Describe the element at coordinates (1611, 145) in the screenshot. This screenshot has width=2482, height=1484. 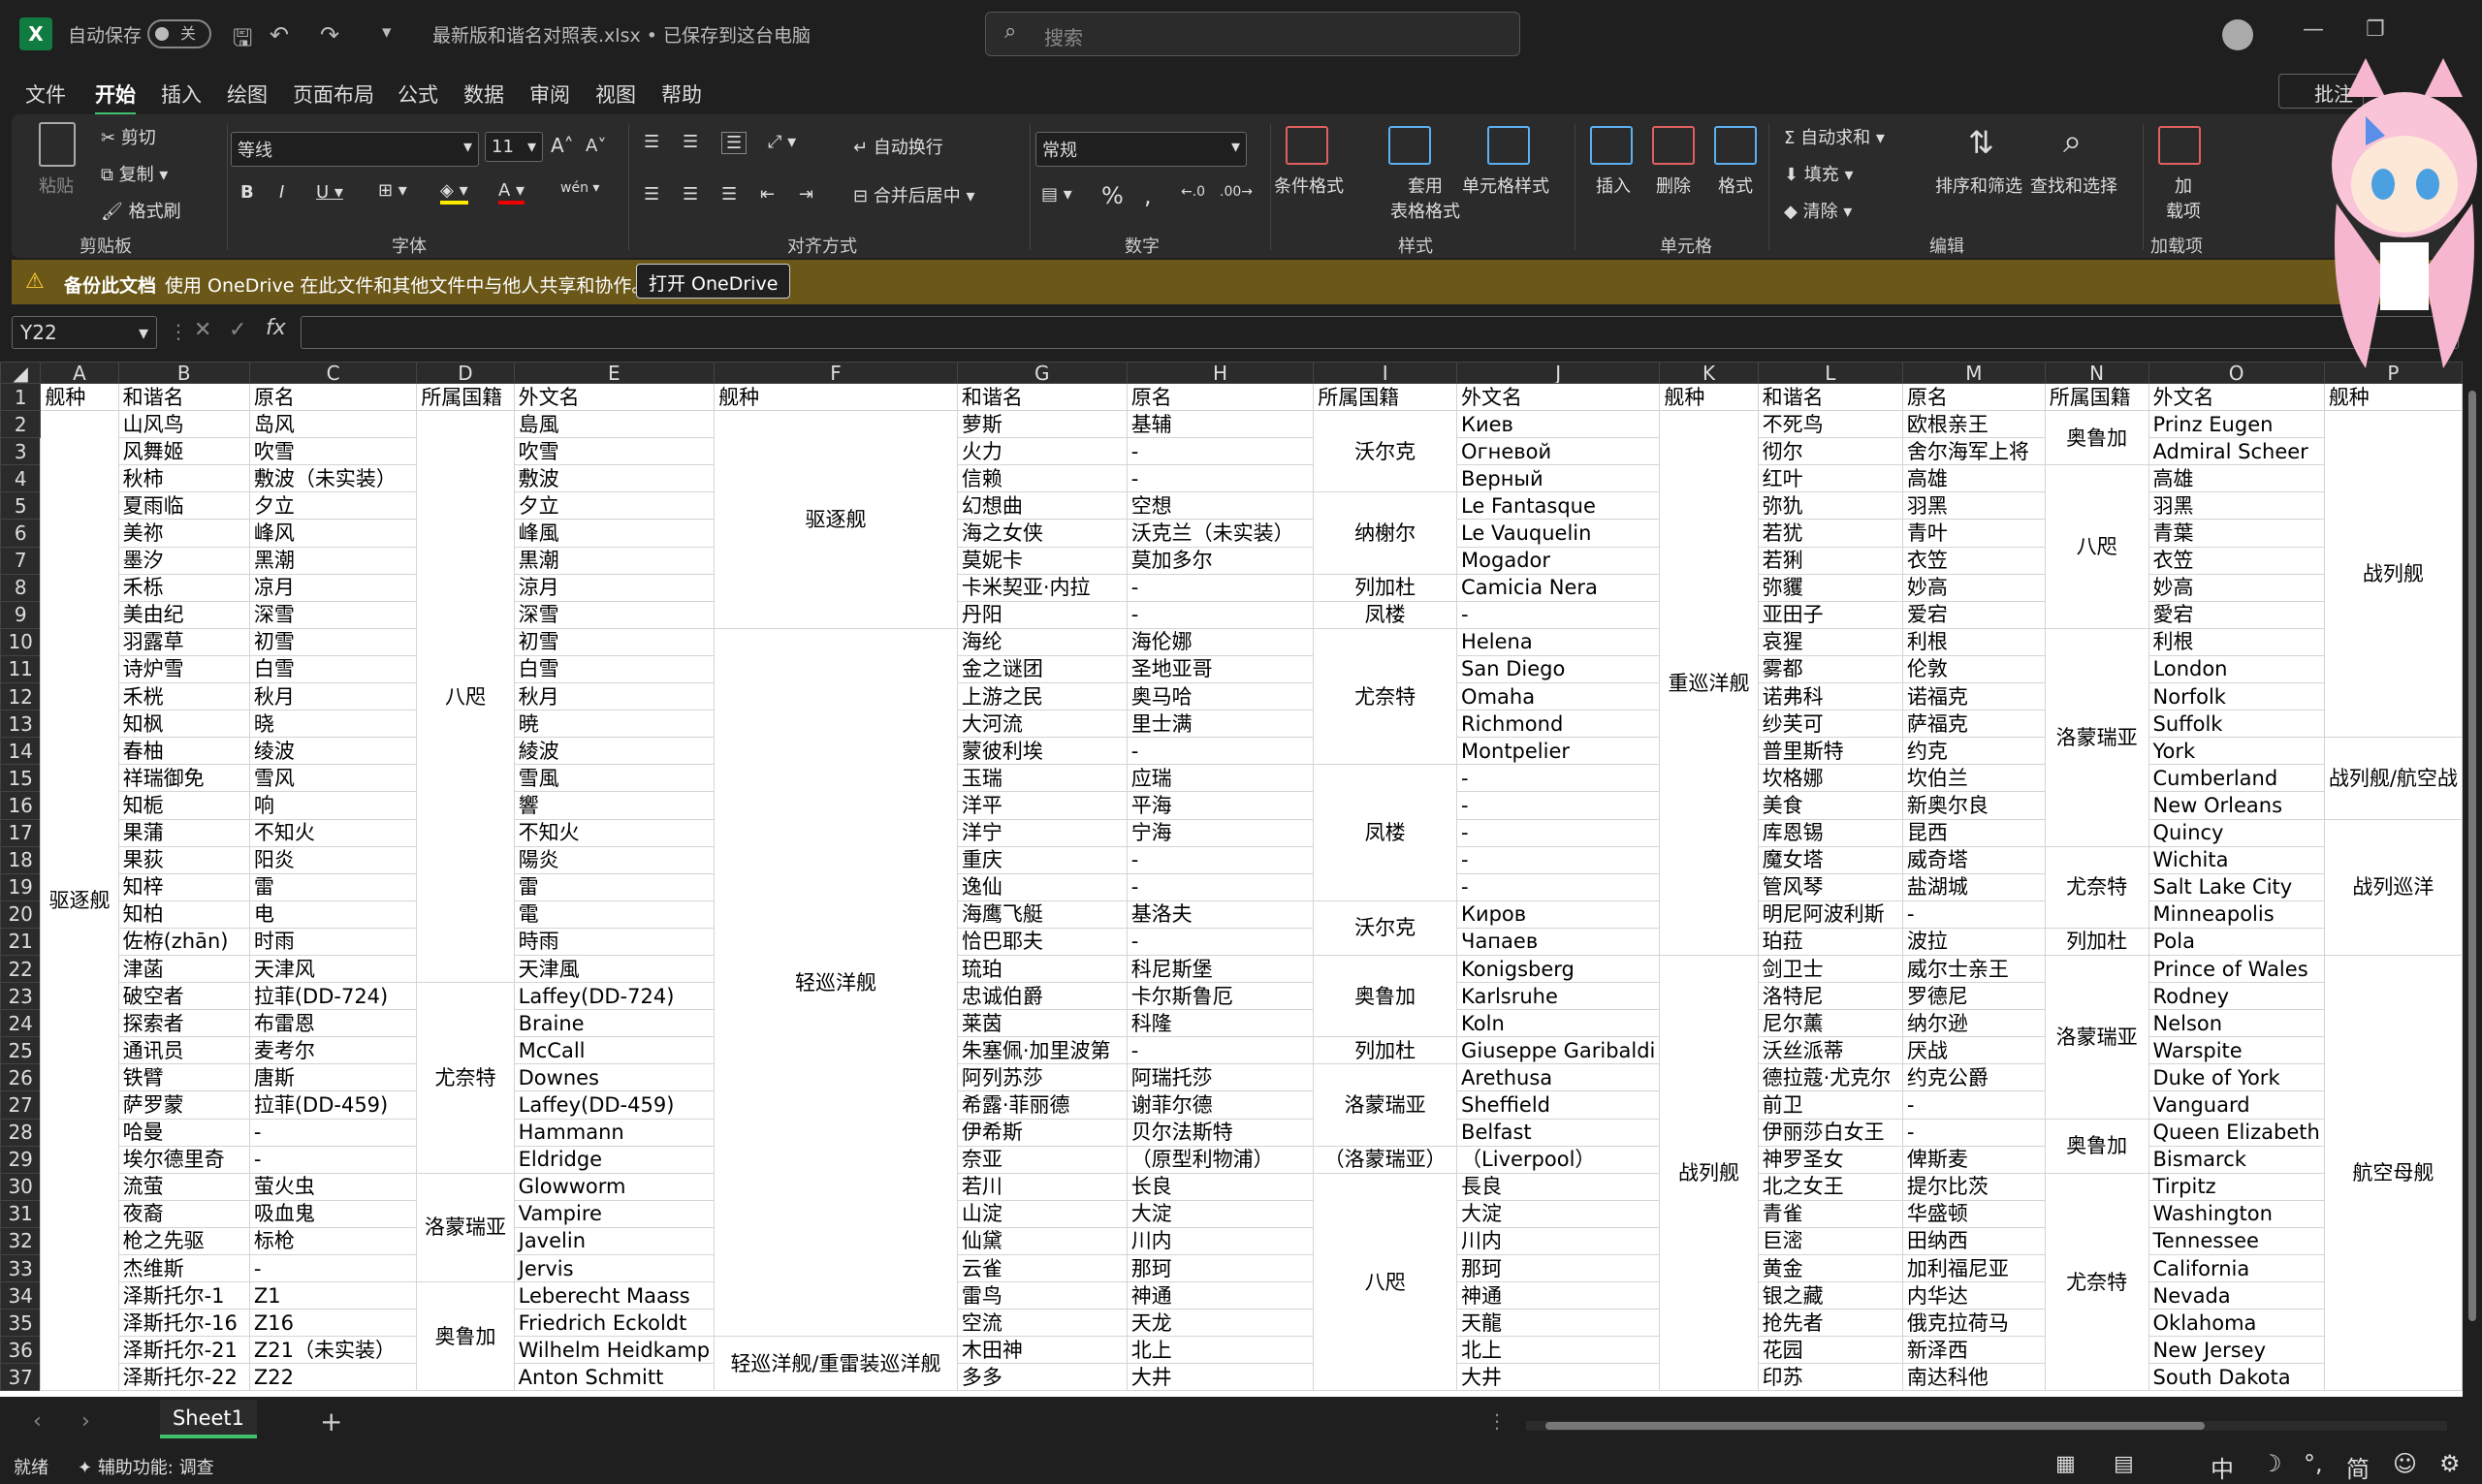
I see `insert-cells-icon` at that location.